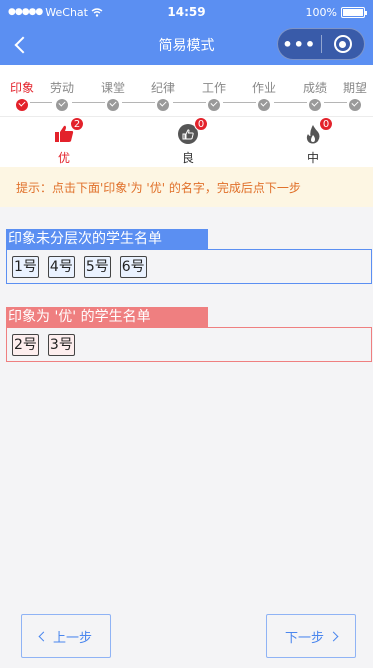 This screenshot has height=668, width=373. I want to click on group-title: 印象未分层次的学生名单, so click(107, 239).